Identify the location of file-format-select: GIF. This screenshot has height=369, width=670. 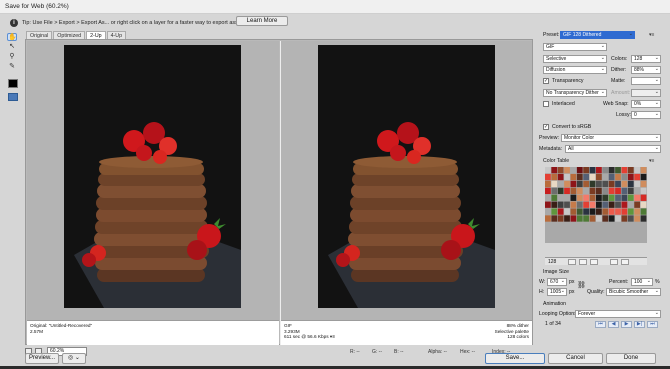
(575, 47).